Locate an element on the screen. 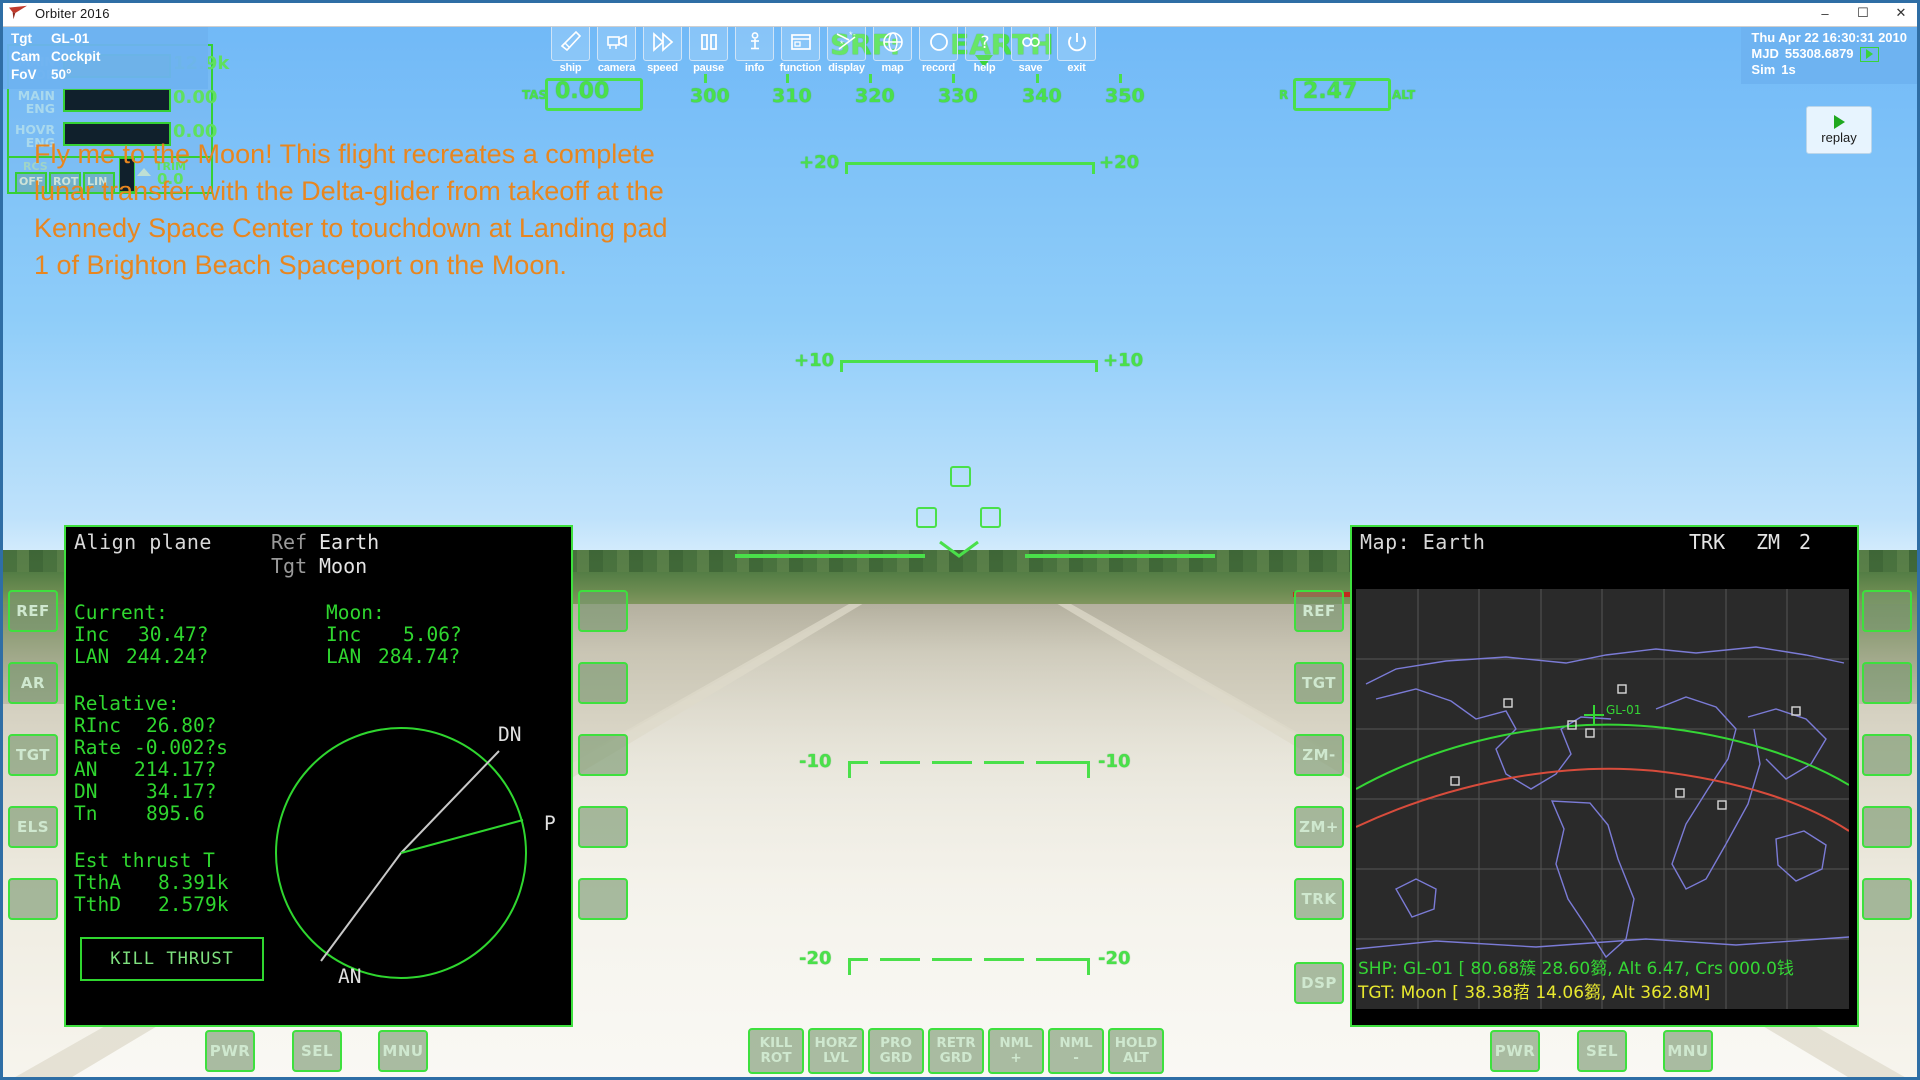 This screenshot has width=1920, height=1080. toolbar-item-help: ? help is located at coordinates (984, 49).